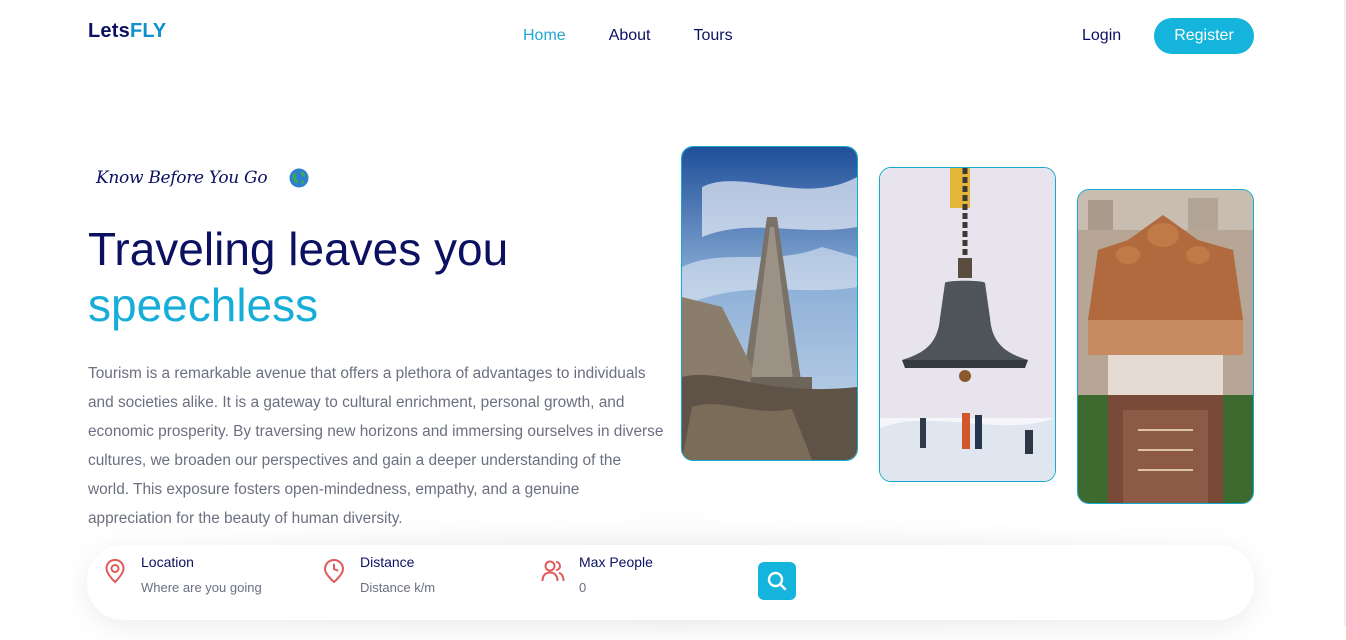  I want to click on brand-logo: LetsFLY, so click(127, 31).